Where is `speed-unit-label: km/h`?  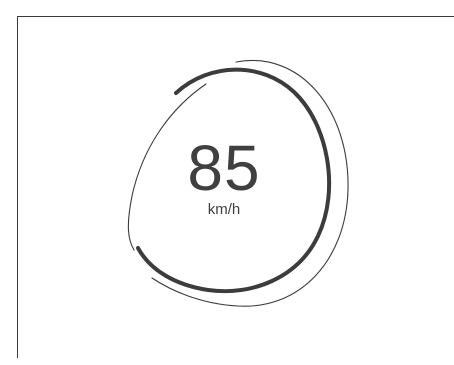 speed-unit-label: km/h is located at coordinates (224, 209).